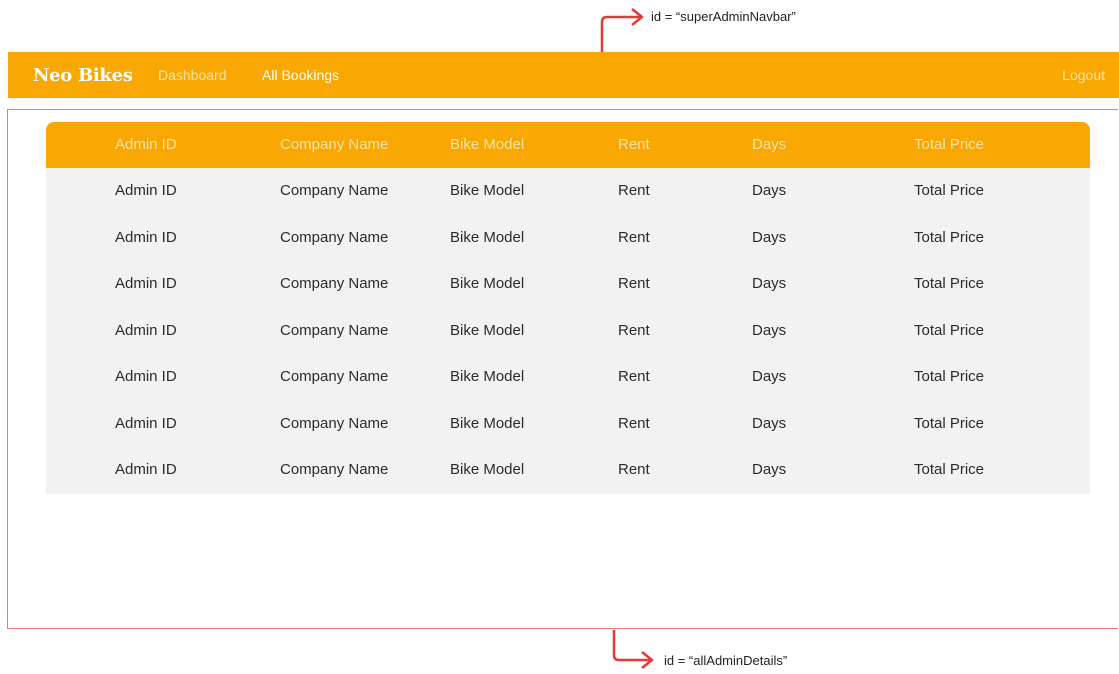 The height and width of the screenshot is (674, 1119). I want to click on details-annotation-arrowhead, so click(647, 660).